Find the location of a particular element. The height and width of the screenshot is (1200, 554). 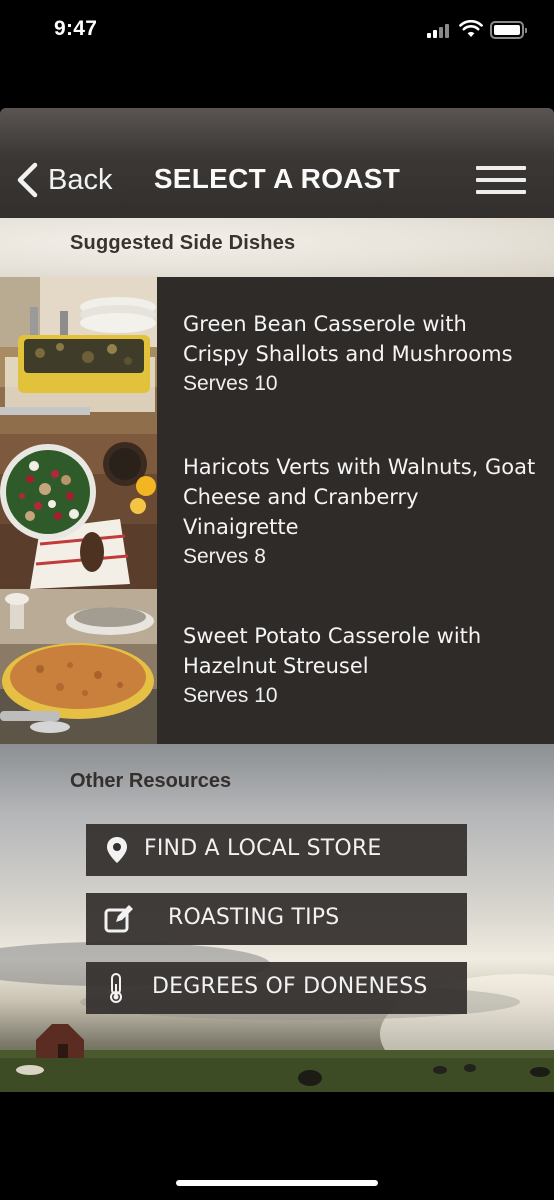

degrees-of-doneness-button: DEGREES OF DONENESS is located at coordinates (276, 988).